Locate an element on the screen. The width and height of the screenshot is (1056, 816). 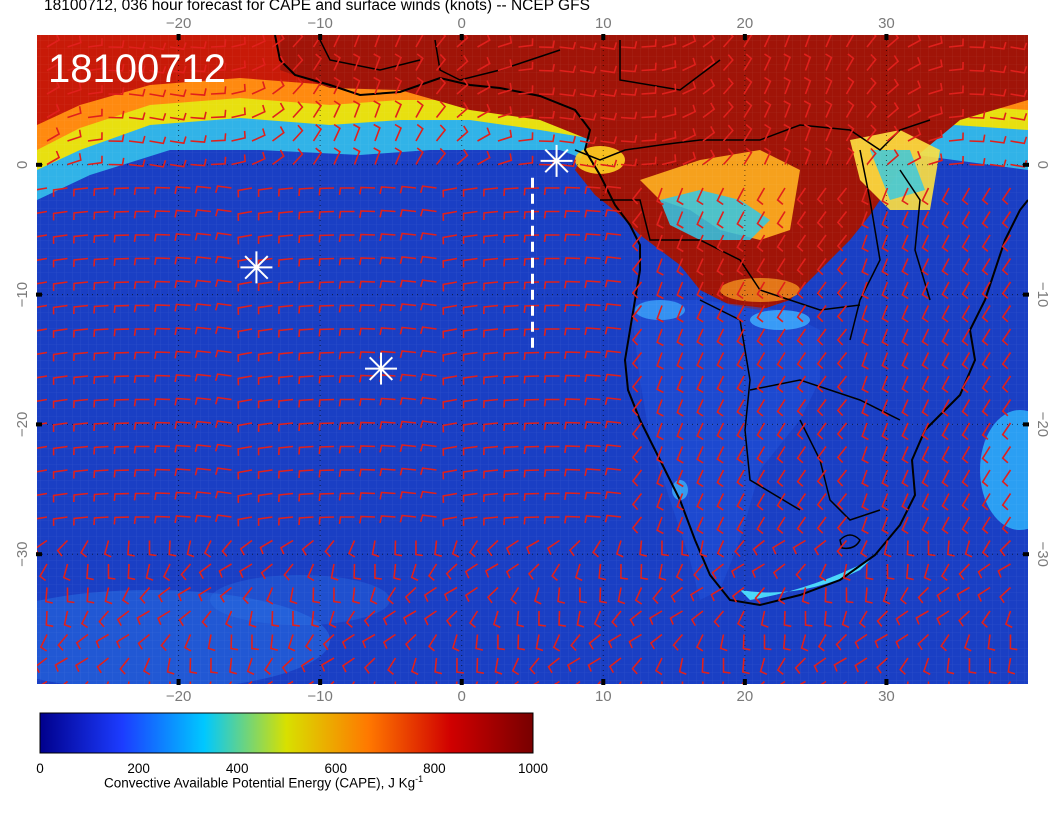
lon-tick-label-bottom: 30 is located at coordinates (886, 696).